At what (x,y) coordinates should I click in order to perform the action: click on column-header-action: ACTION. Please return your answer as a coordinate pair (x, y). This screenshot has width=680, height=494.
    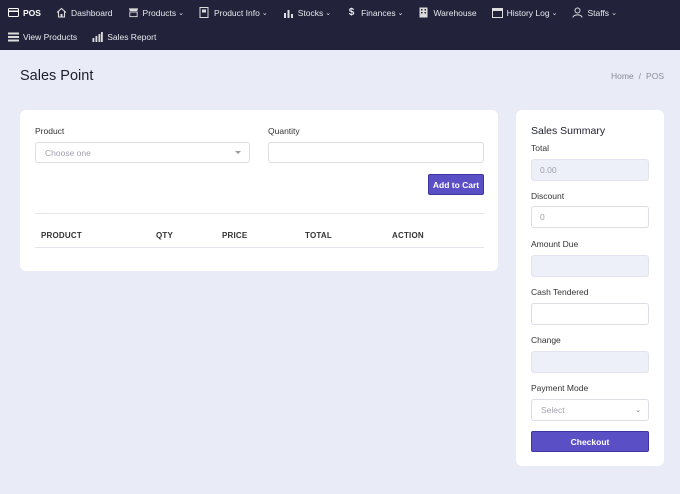
    Looking at the image, I should click on (408, 235).